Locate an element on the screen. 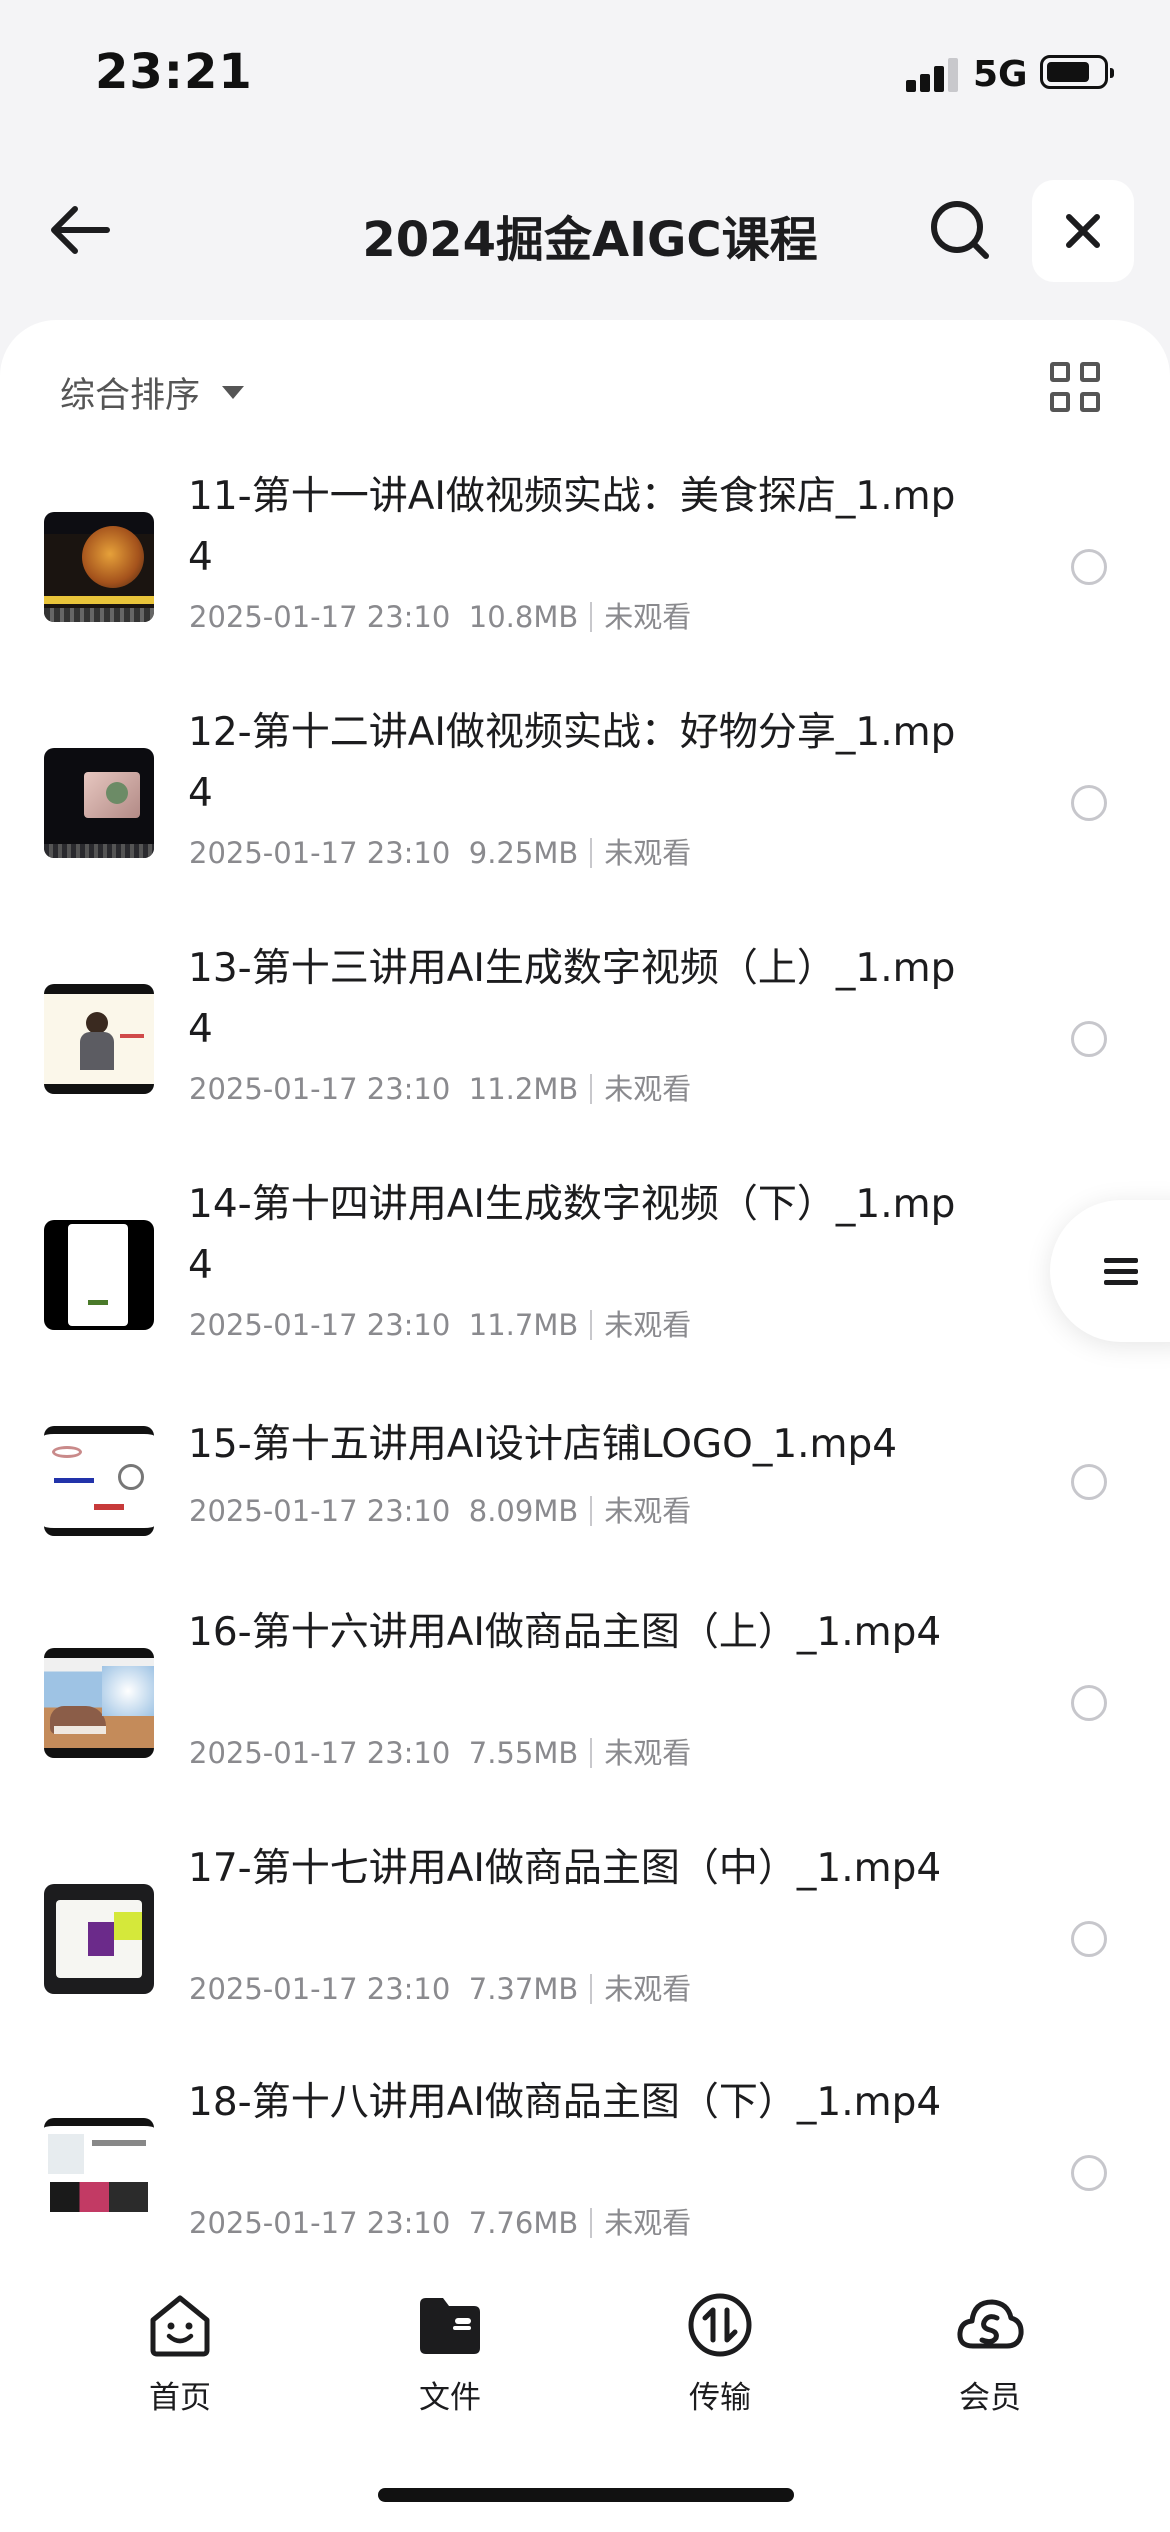  status-time: 23:21 is located at coordinates (174, 72).